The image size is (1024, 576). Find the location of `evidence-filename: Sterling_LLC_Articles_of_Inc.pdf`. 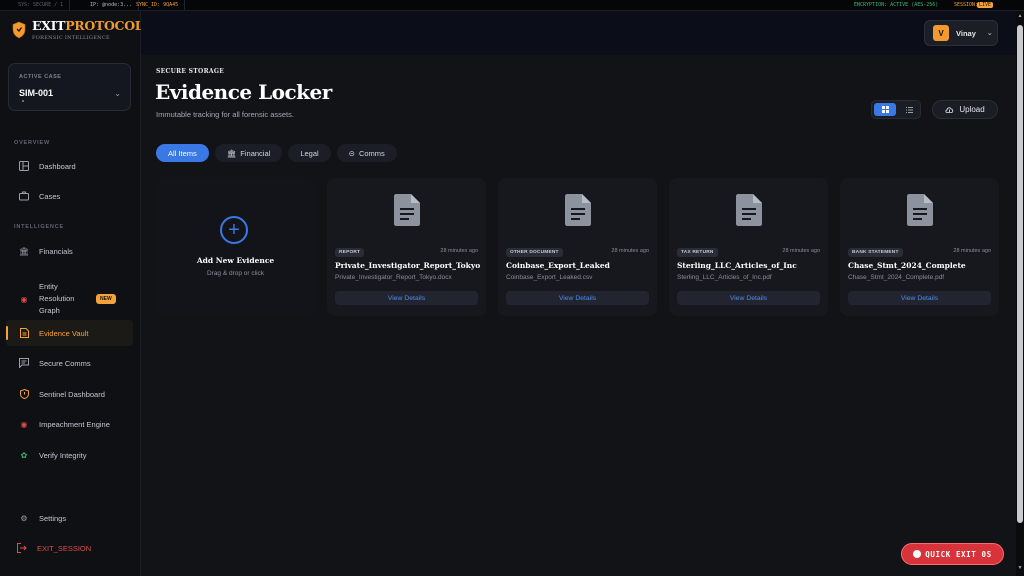

evidence-filename: Sterling_LLC_Articles_of_Inc.pdf is located at coordinates (724, 277).